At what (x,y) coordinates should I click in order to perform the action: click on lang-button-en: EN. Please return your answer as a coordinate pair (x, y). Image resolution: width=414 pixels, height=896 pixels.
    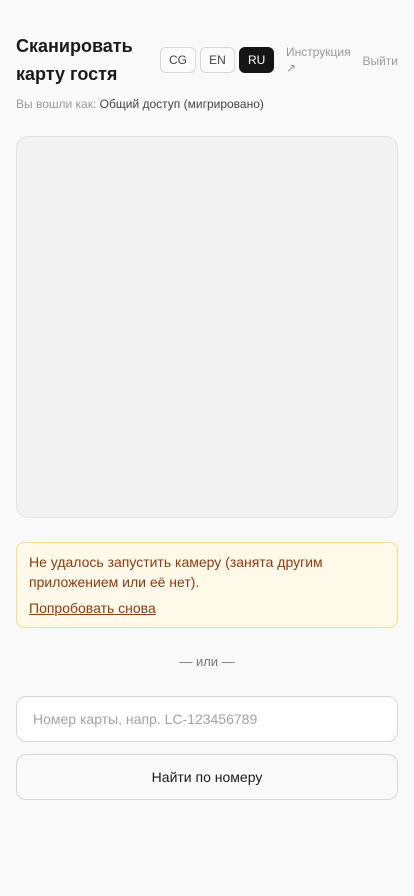
    Looking at the image, I should click on (217, 60).